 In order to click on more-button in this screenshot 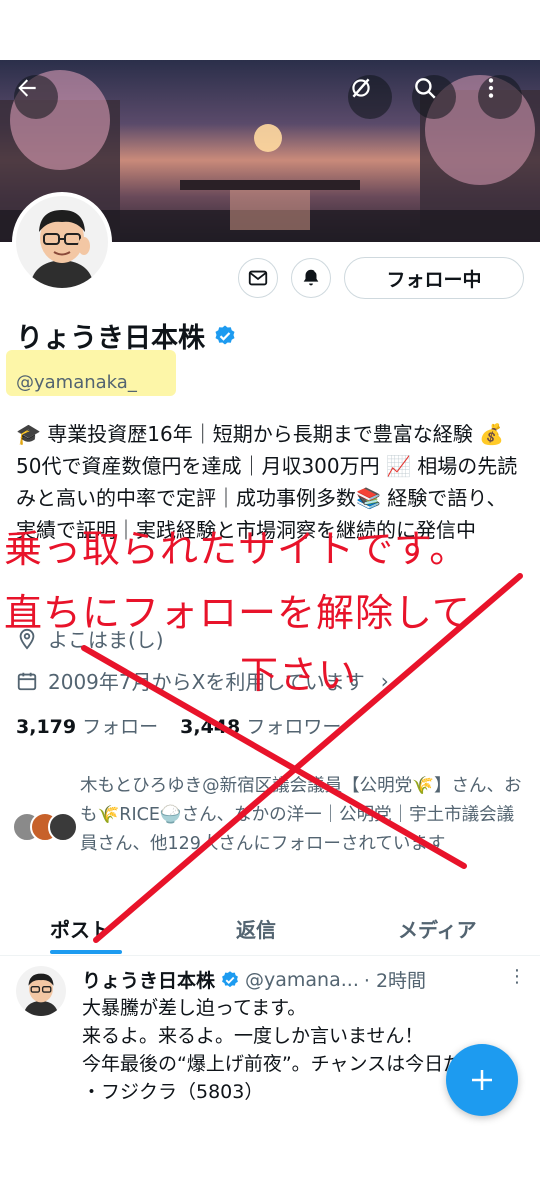, I will do `click(500, 97)`.